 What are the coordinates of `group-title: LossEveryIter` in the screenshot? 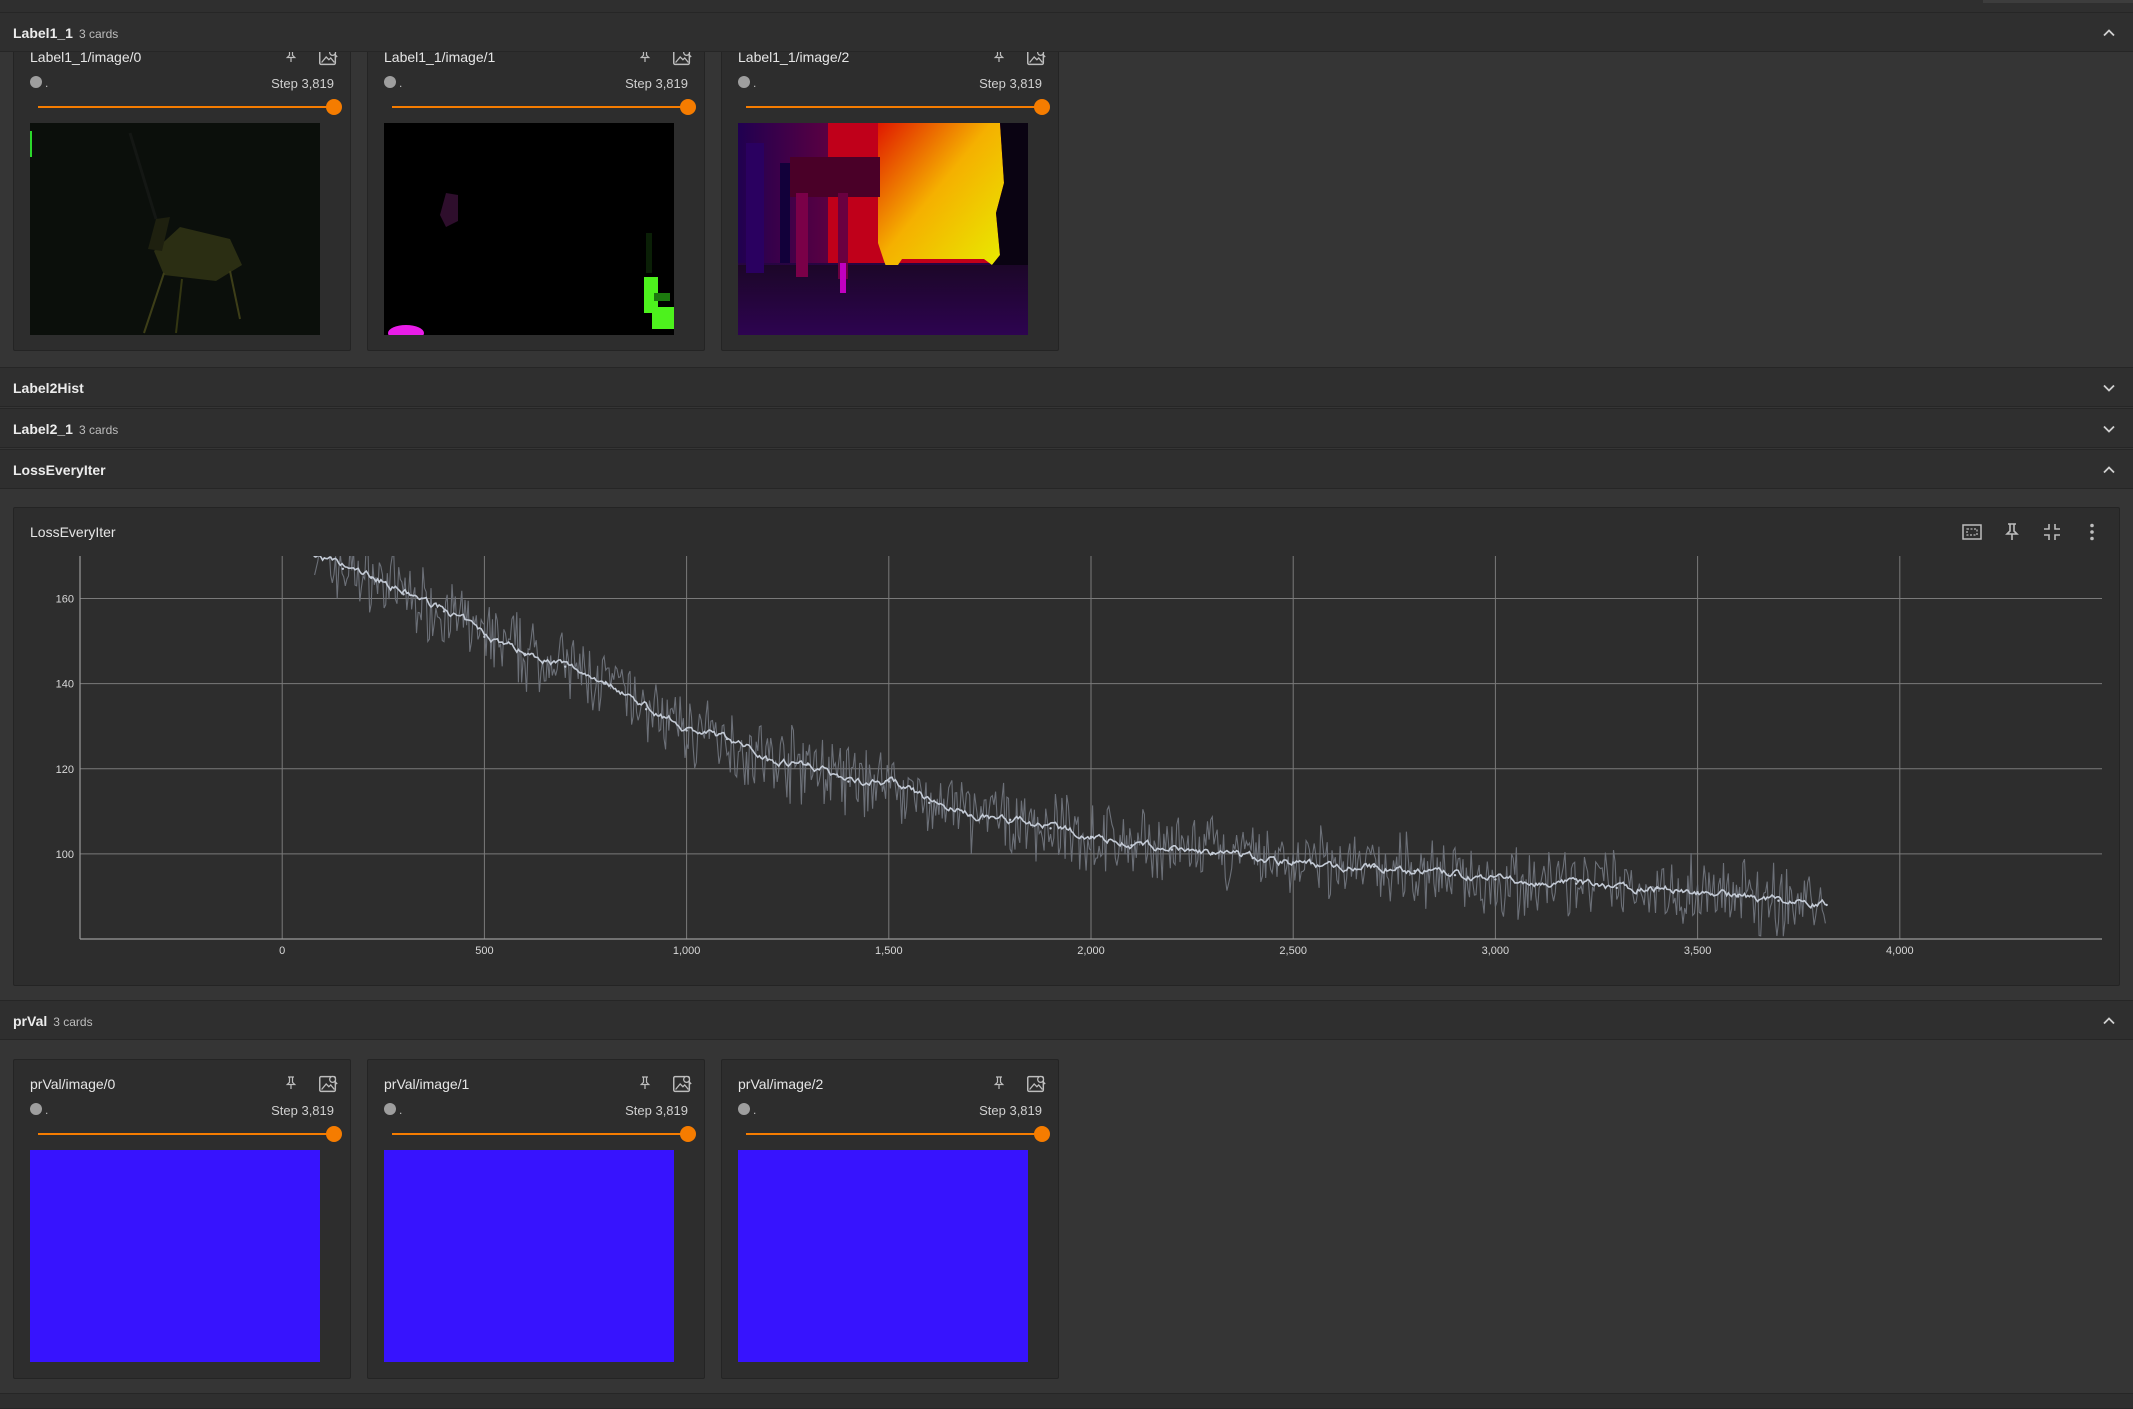 It's located at (59, 470).